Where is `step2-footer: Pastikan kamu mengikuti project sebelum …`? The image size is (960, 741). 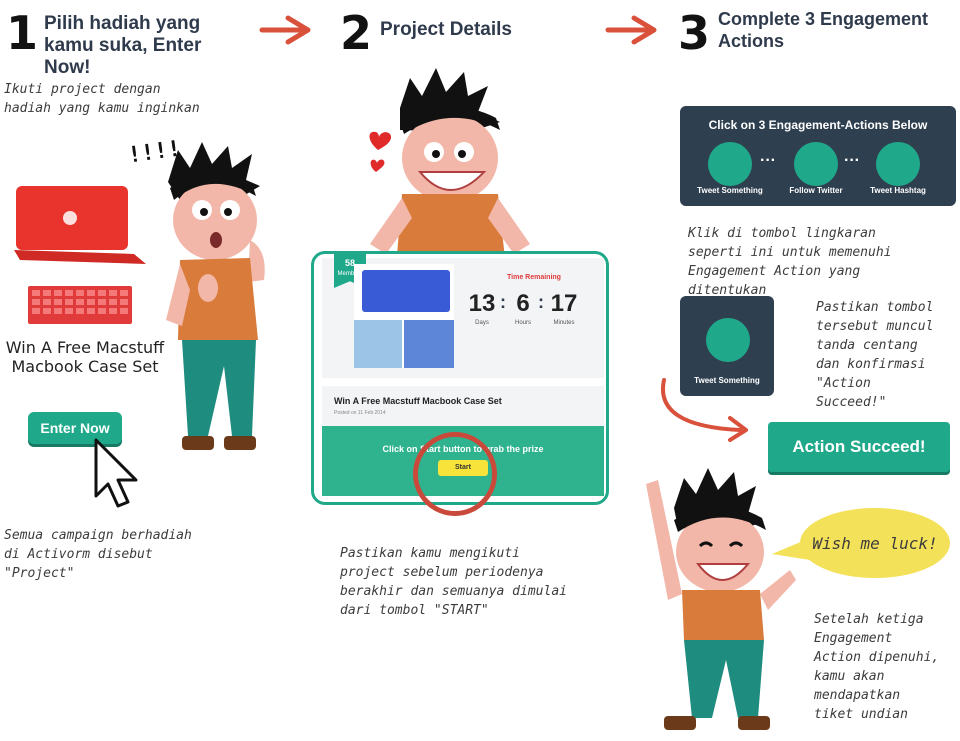 step2-footer: Pastikan kamu mengikuti project sebelum … is located at coordinates (453, 582).